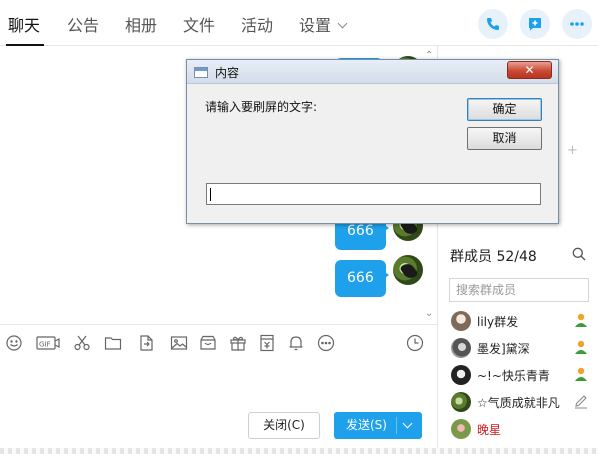 Image resolution: width=598 pixels, height=454 pixels. Describe the element at coordinates (210, 194) in the screenshot. I see `text-caret` at that location.